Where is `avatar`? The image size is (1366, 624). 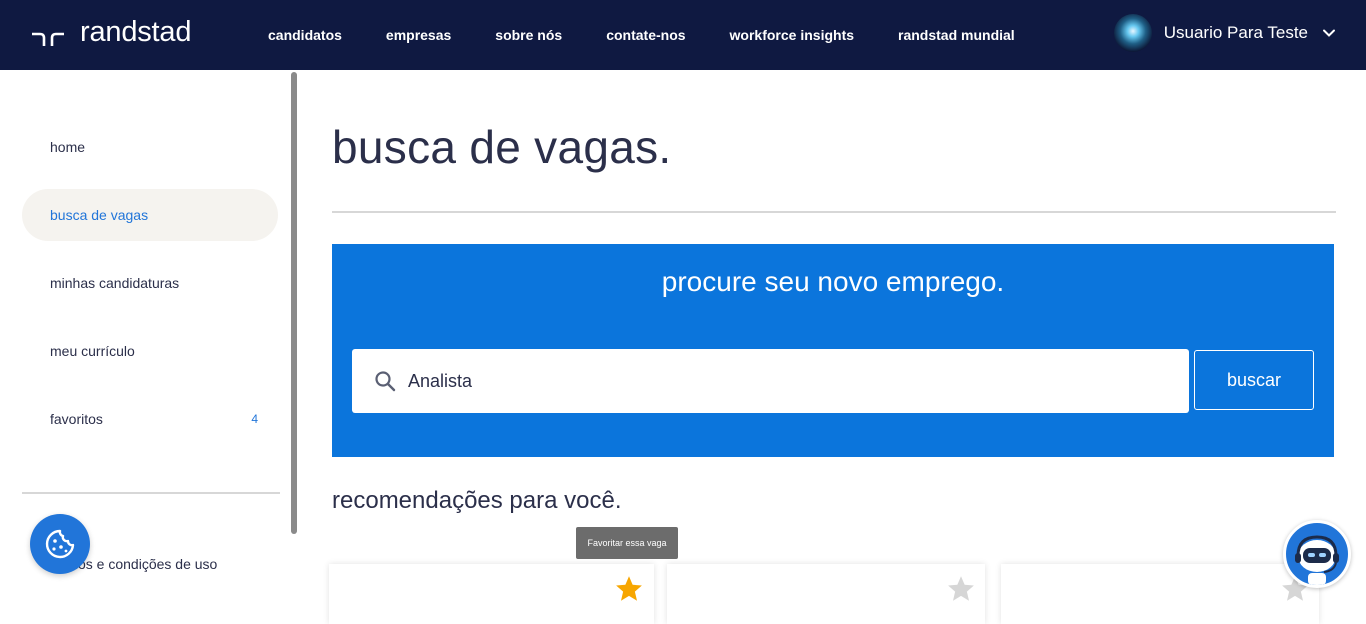
avatar is located at coordinates (1132, 33).